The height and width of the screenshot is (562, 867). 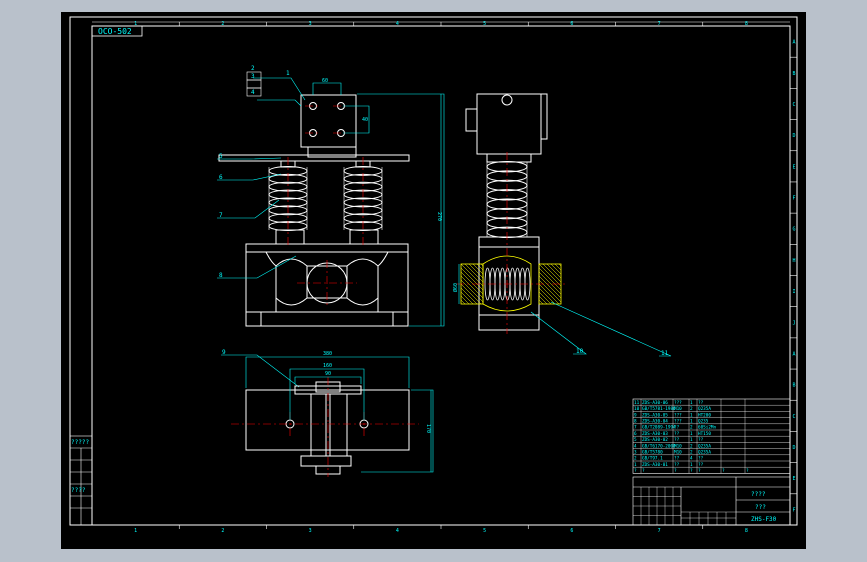 I want to click on dim-base-inner: 160, so click(x=327, y=366).